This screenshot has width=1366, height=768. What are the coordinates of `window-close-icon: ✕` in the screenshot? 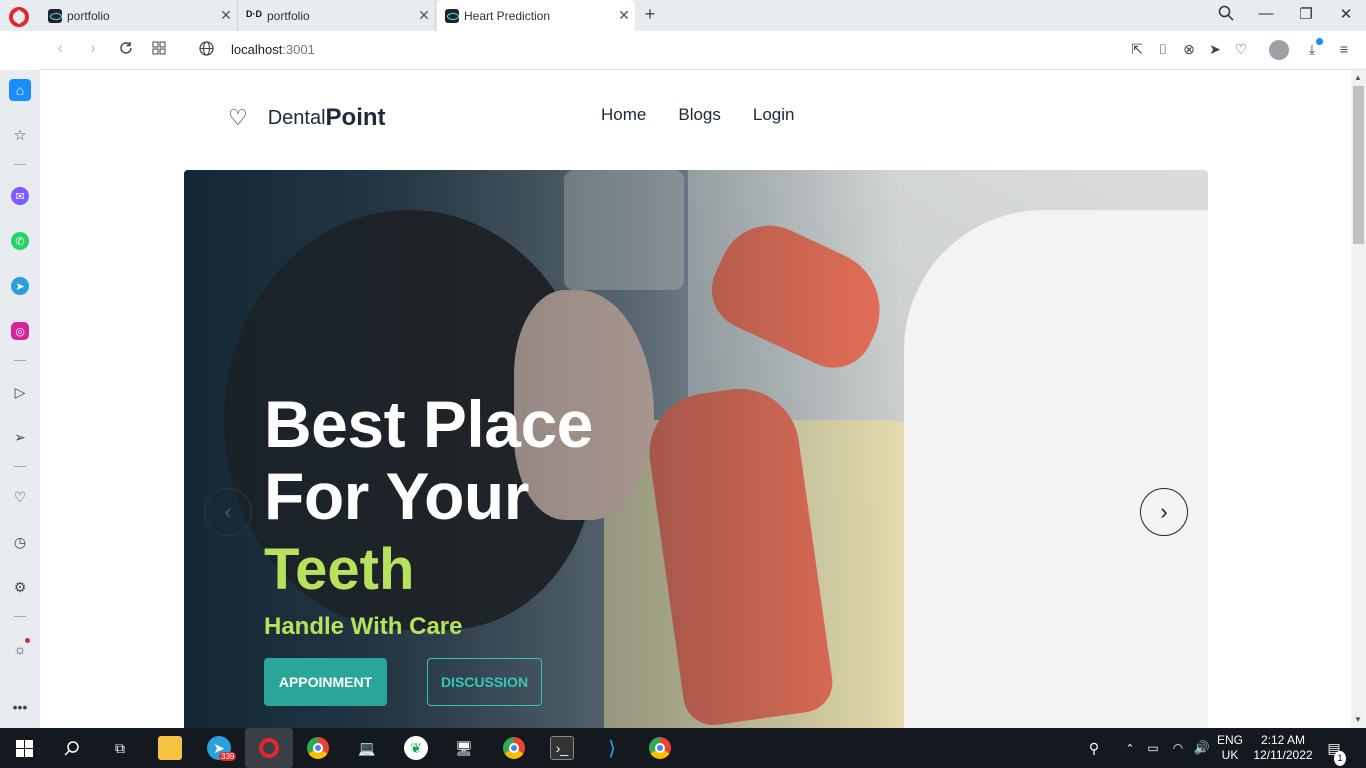 It's located at (1346, 14).